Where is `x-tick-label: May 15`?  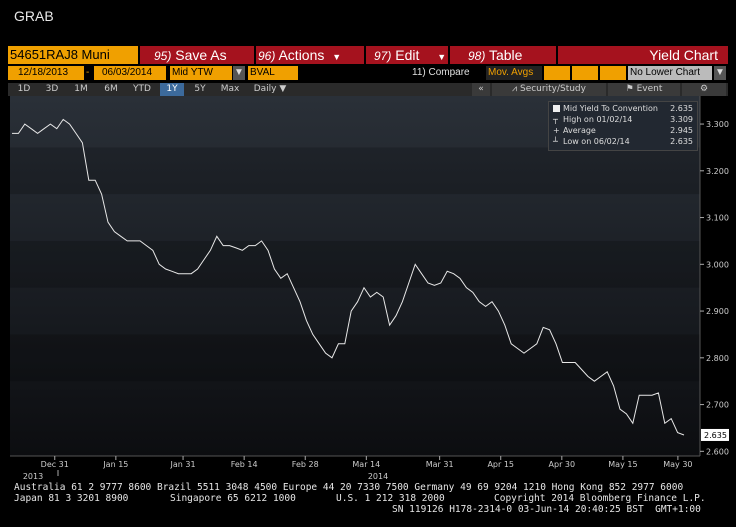 x-tick-label: May 15 is located at coordinates (622, 464).